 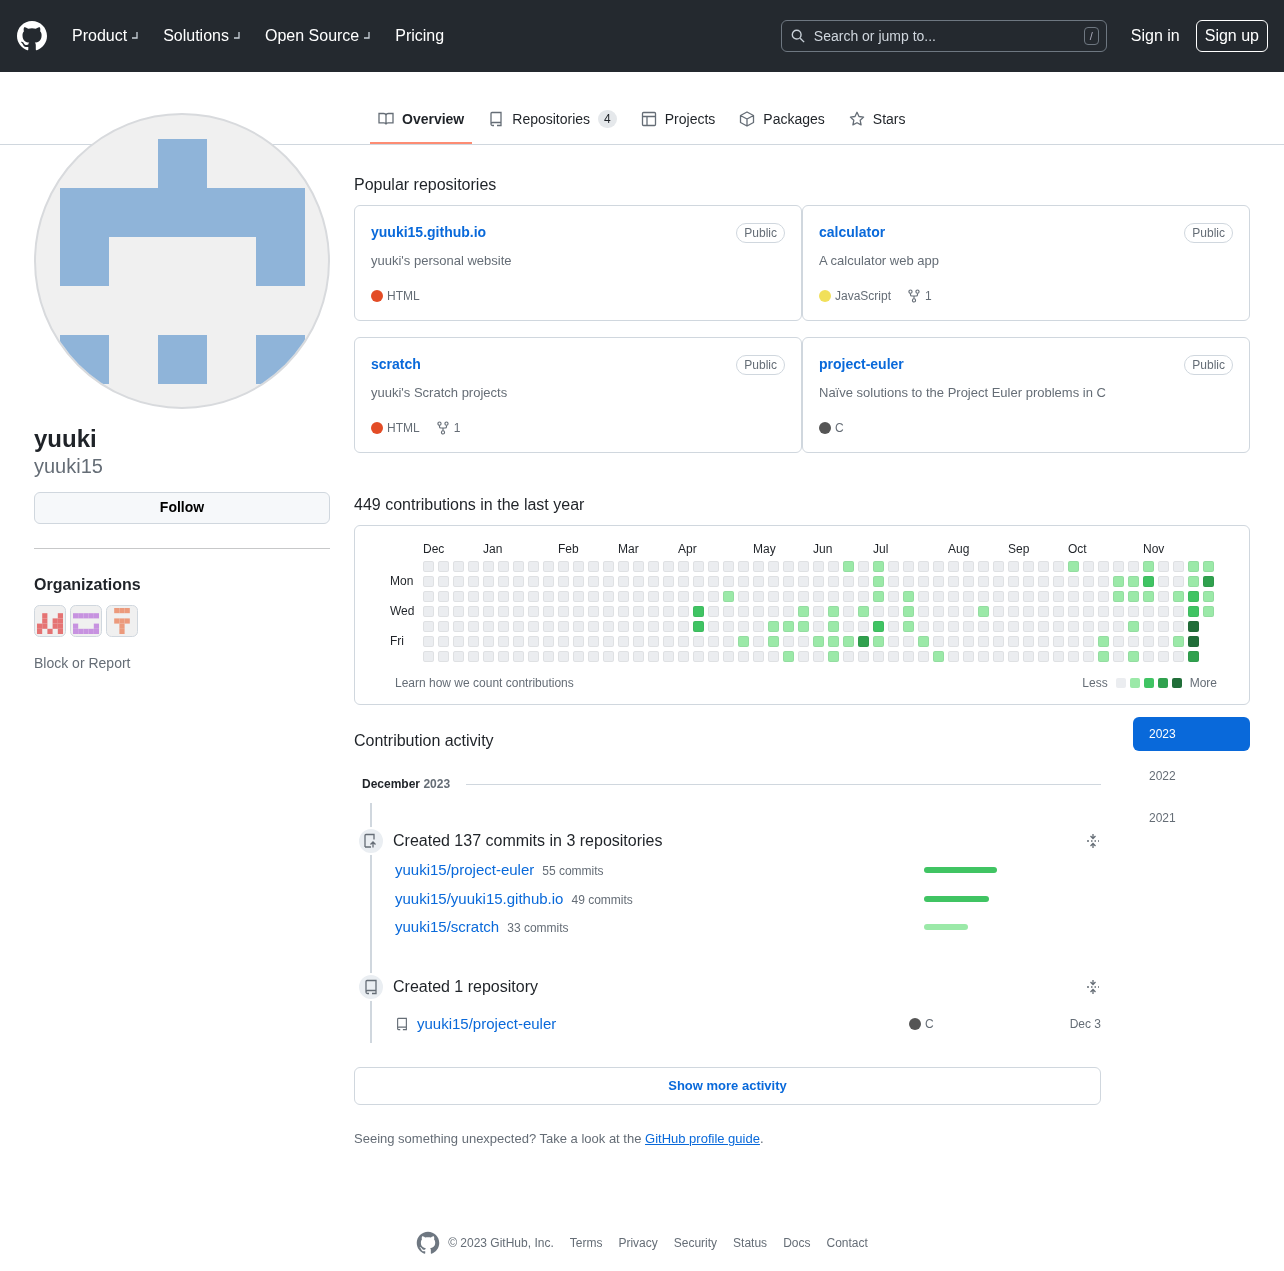 I want to click on repository-link: yuuki15/scratch, so click(x=447, y=927).